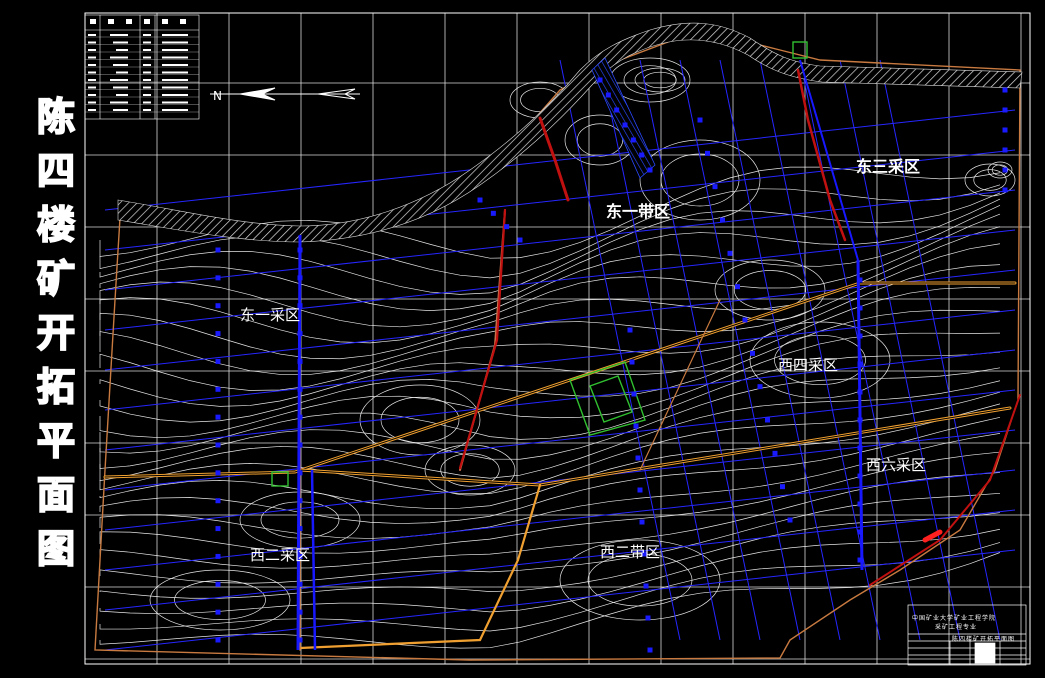  Describe the element at coordinates (56, 441) in the screenshot. I see `title-char: 平` at that location.